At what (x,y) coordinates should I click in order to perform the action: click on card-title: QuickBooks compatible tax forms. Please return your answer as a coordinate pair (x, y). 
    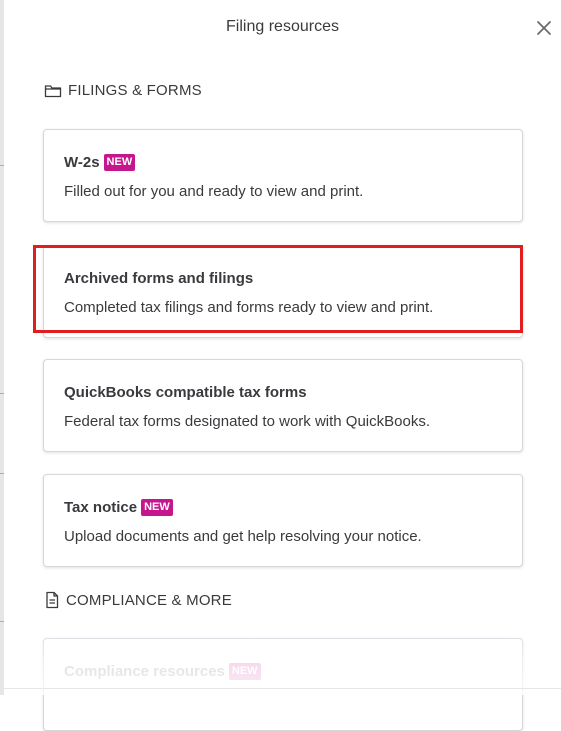
    Looking at the image, I should click on (185, 392).